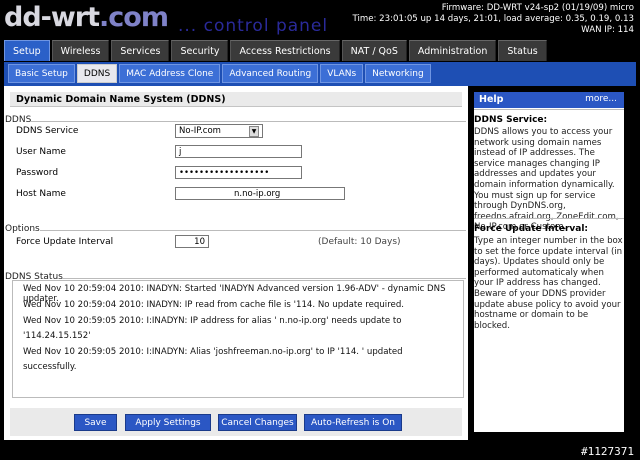 This screenshot has width=640, height=460. Describe the element at coordinates (95, 422) in the screenshot. I see `save-button: Save` at that location.